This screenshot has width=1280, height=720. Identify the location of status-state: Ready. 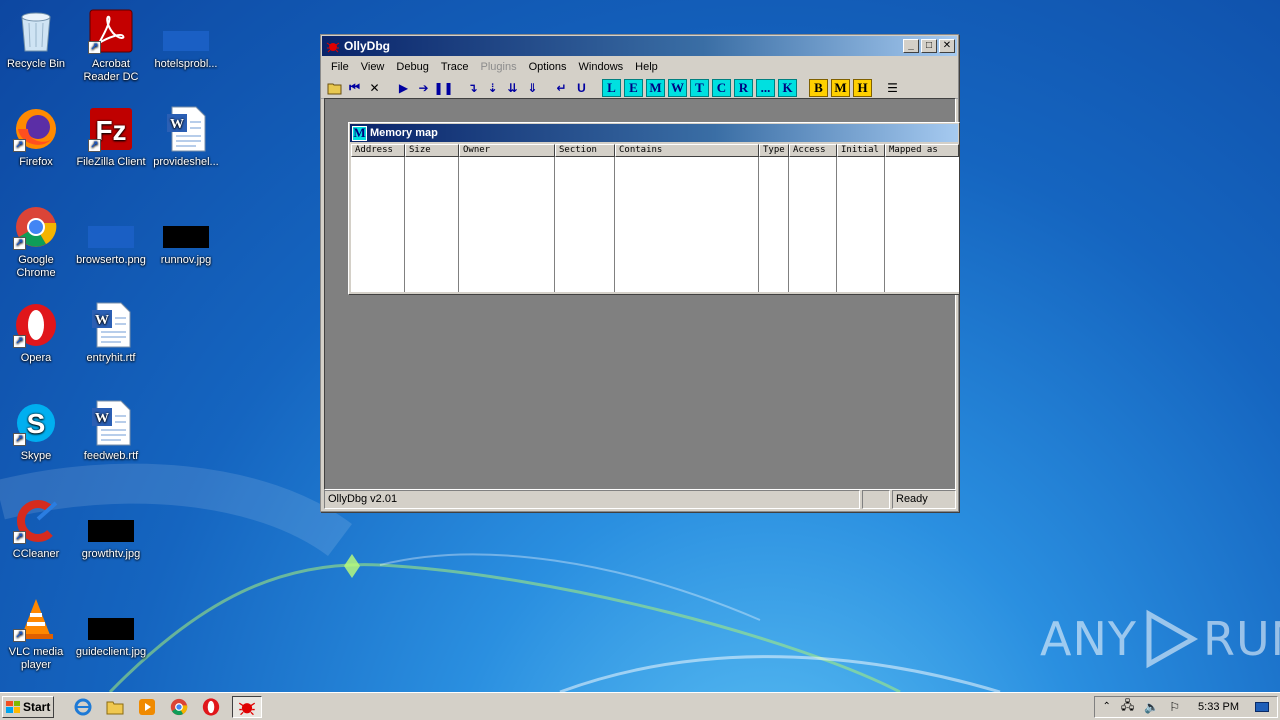
(924, 499).